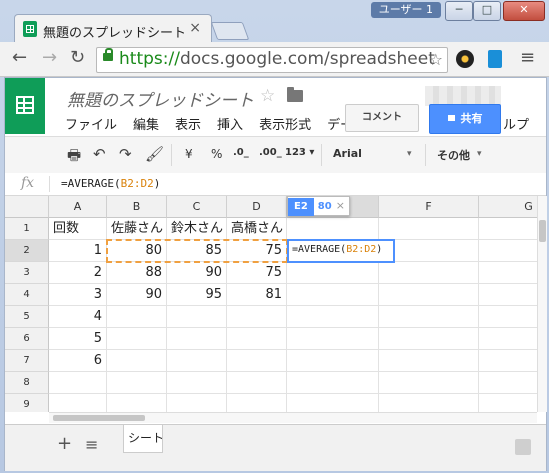 This screenshot has width=549, height=473. What do you see at coordinates (216, 154) in the screenshot?
I see `percent-format-button: %` at bounding box center [216, 154].